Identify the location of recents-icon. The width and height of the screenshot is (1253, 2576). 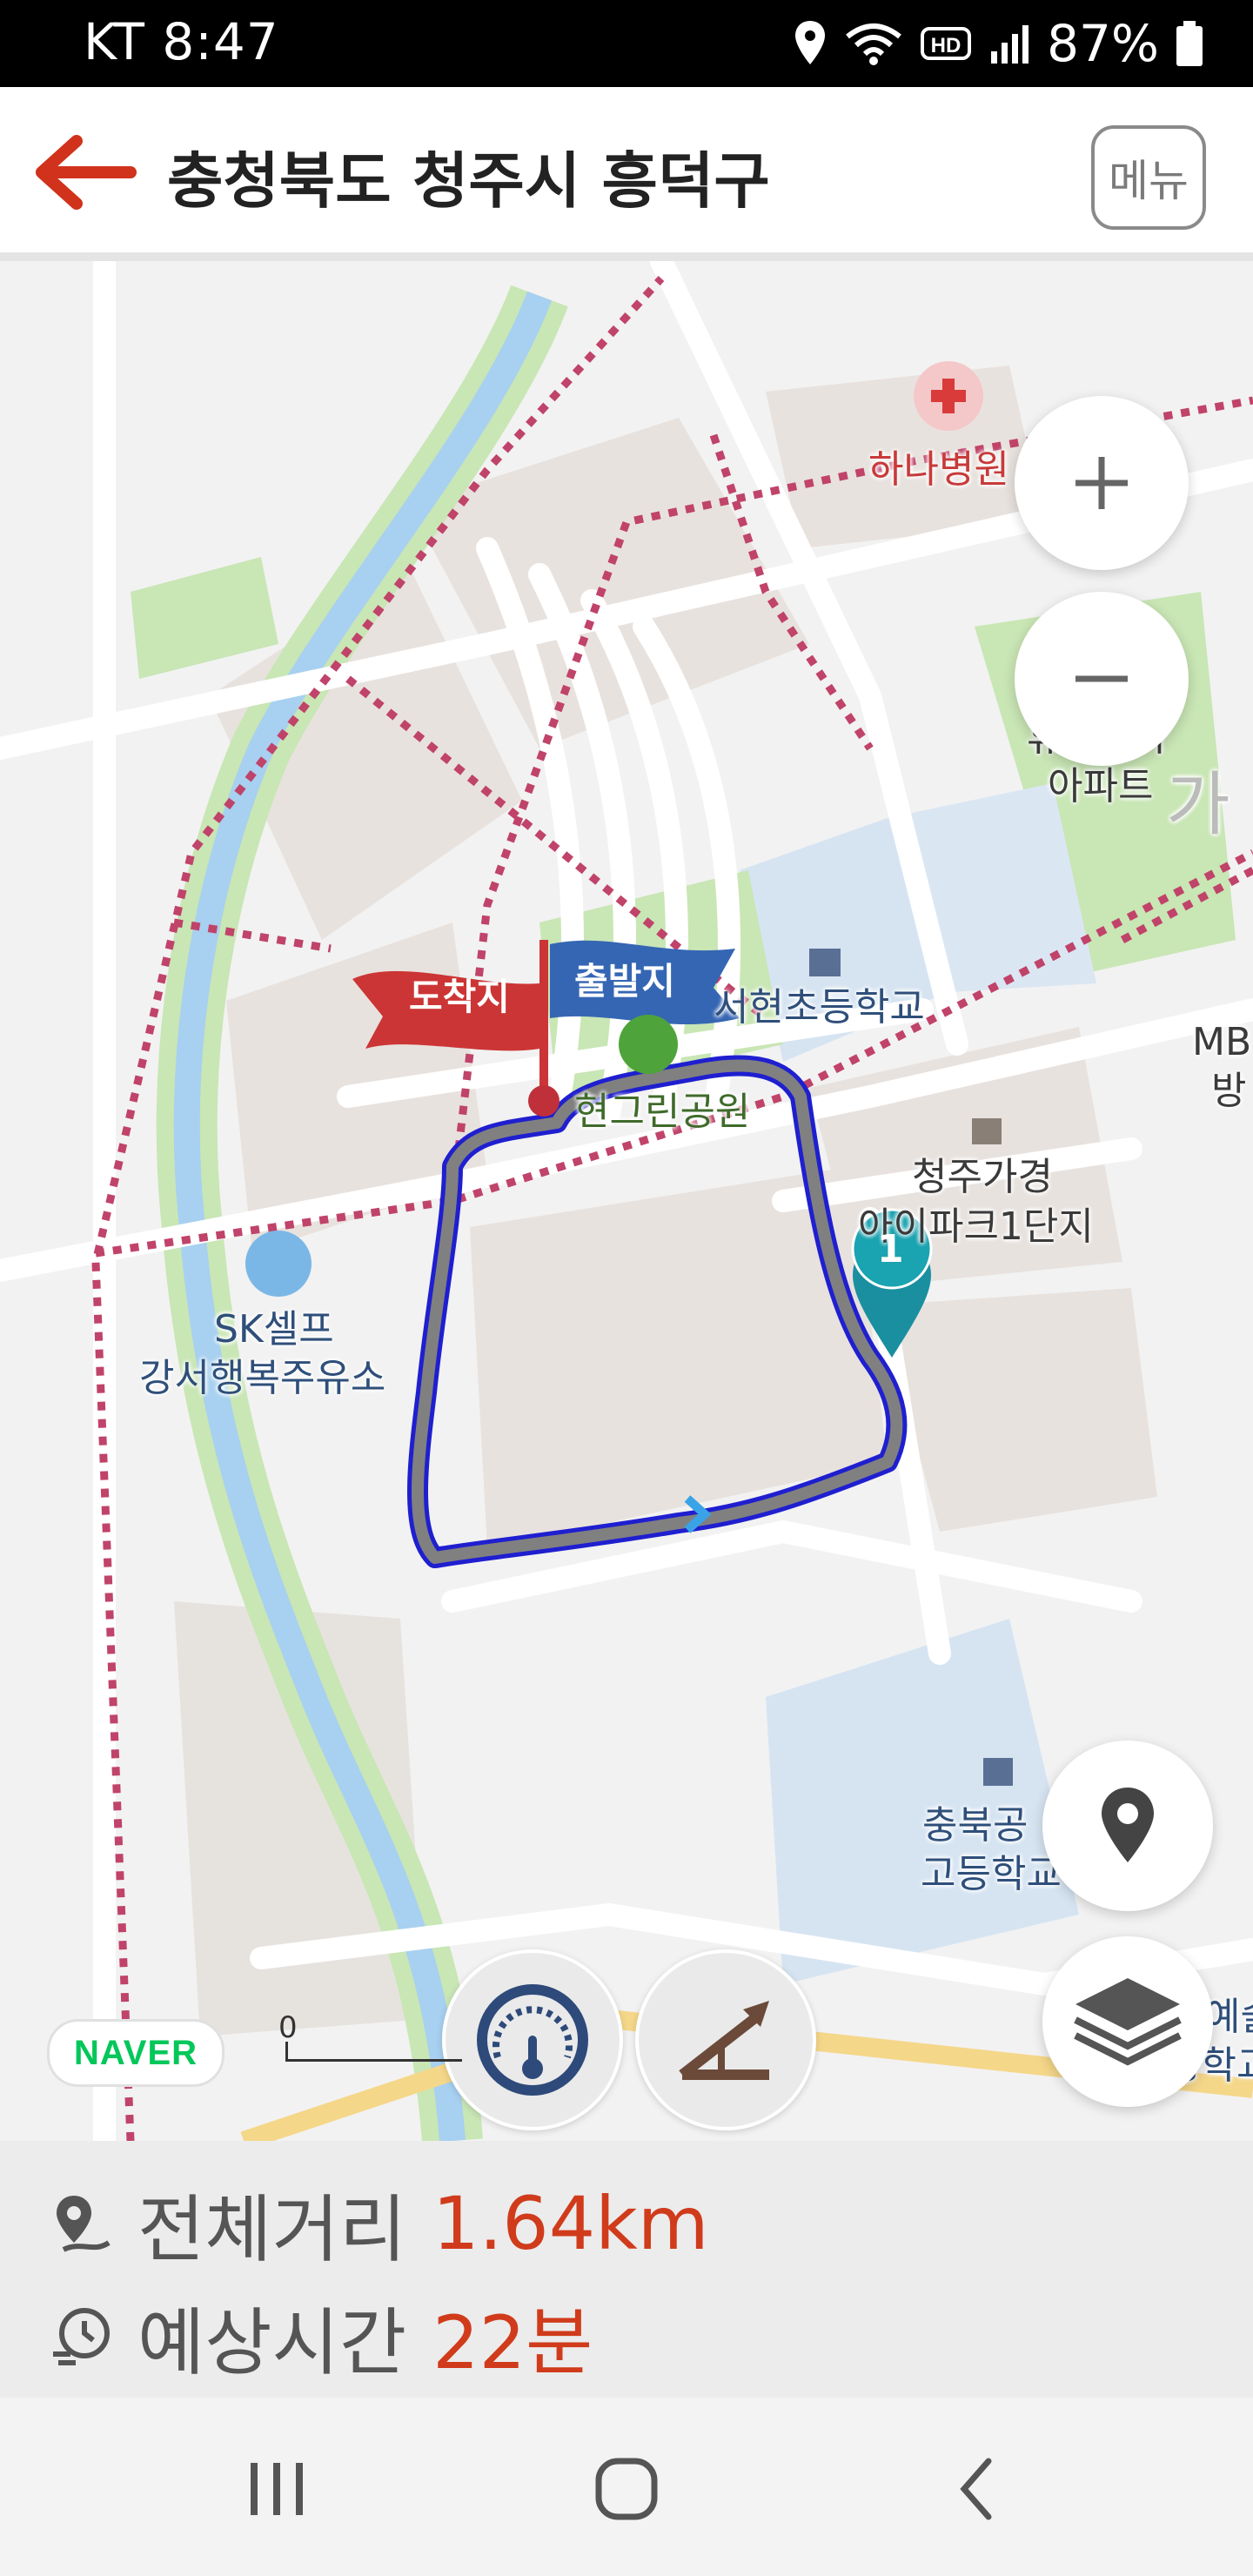
(277, 2489).